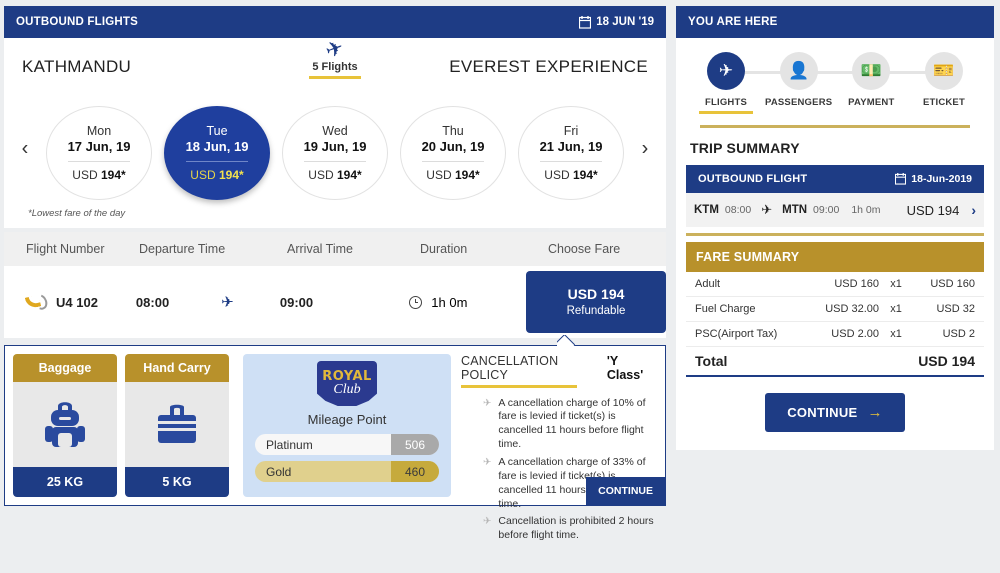 Image resolution: width=1000 pixels, height=573 pixels. What do you see at coordinates (835, 126) in the screenshot?
I see `stepper-divider` at bounding box center [835, 126].